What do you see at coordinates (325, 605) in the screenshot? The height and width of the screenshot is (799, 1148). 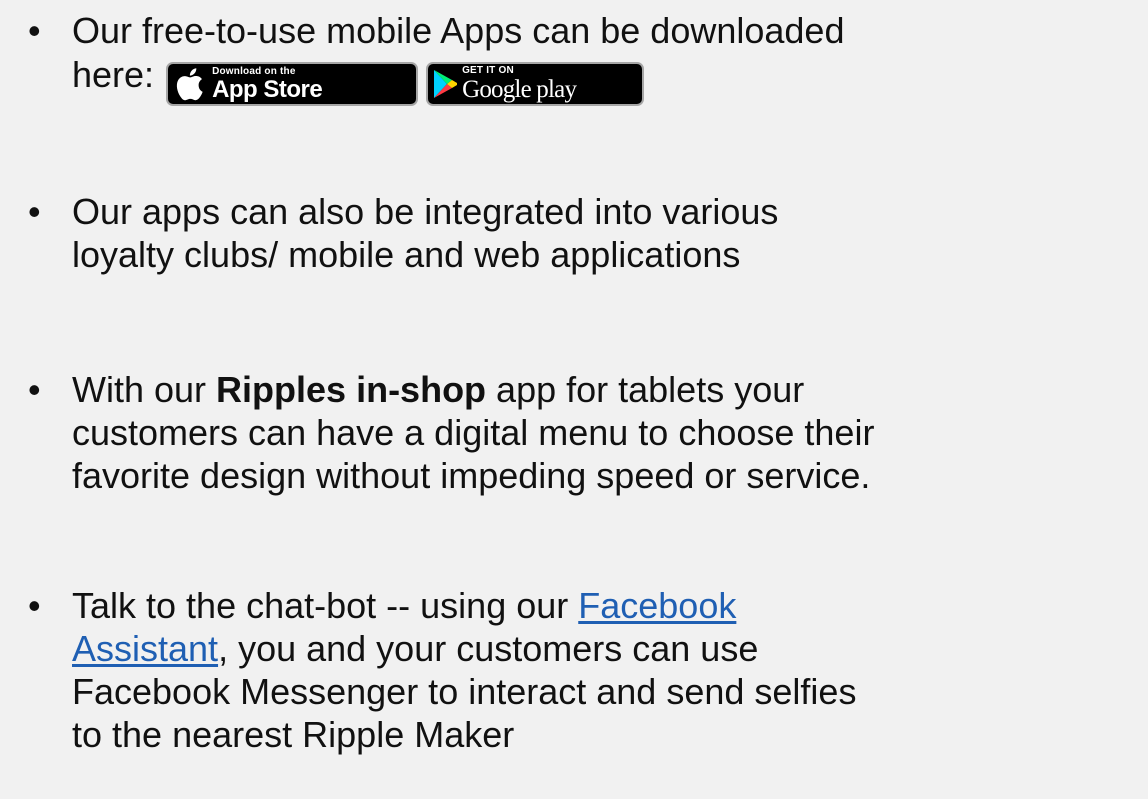 I see `bullet-4-text-before: Talk to the chat-bot -- using our` at bounding box center [325, 605].